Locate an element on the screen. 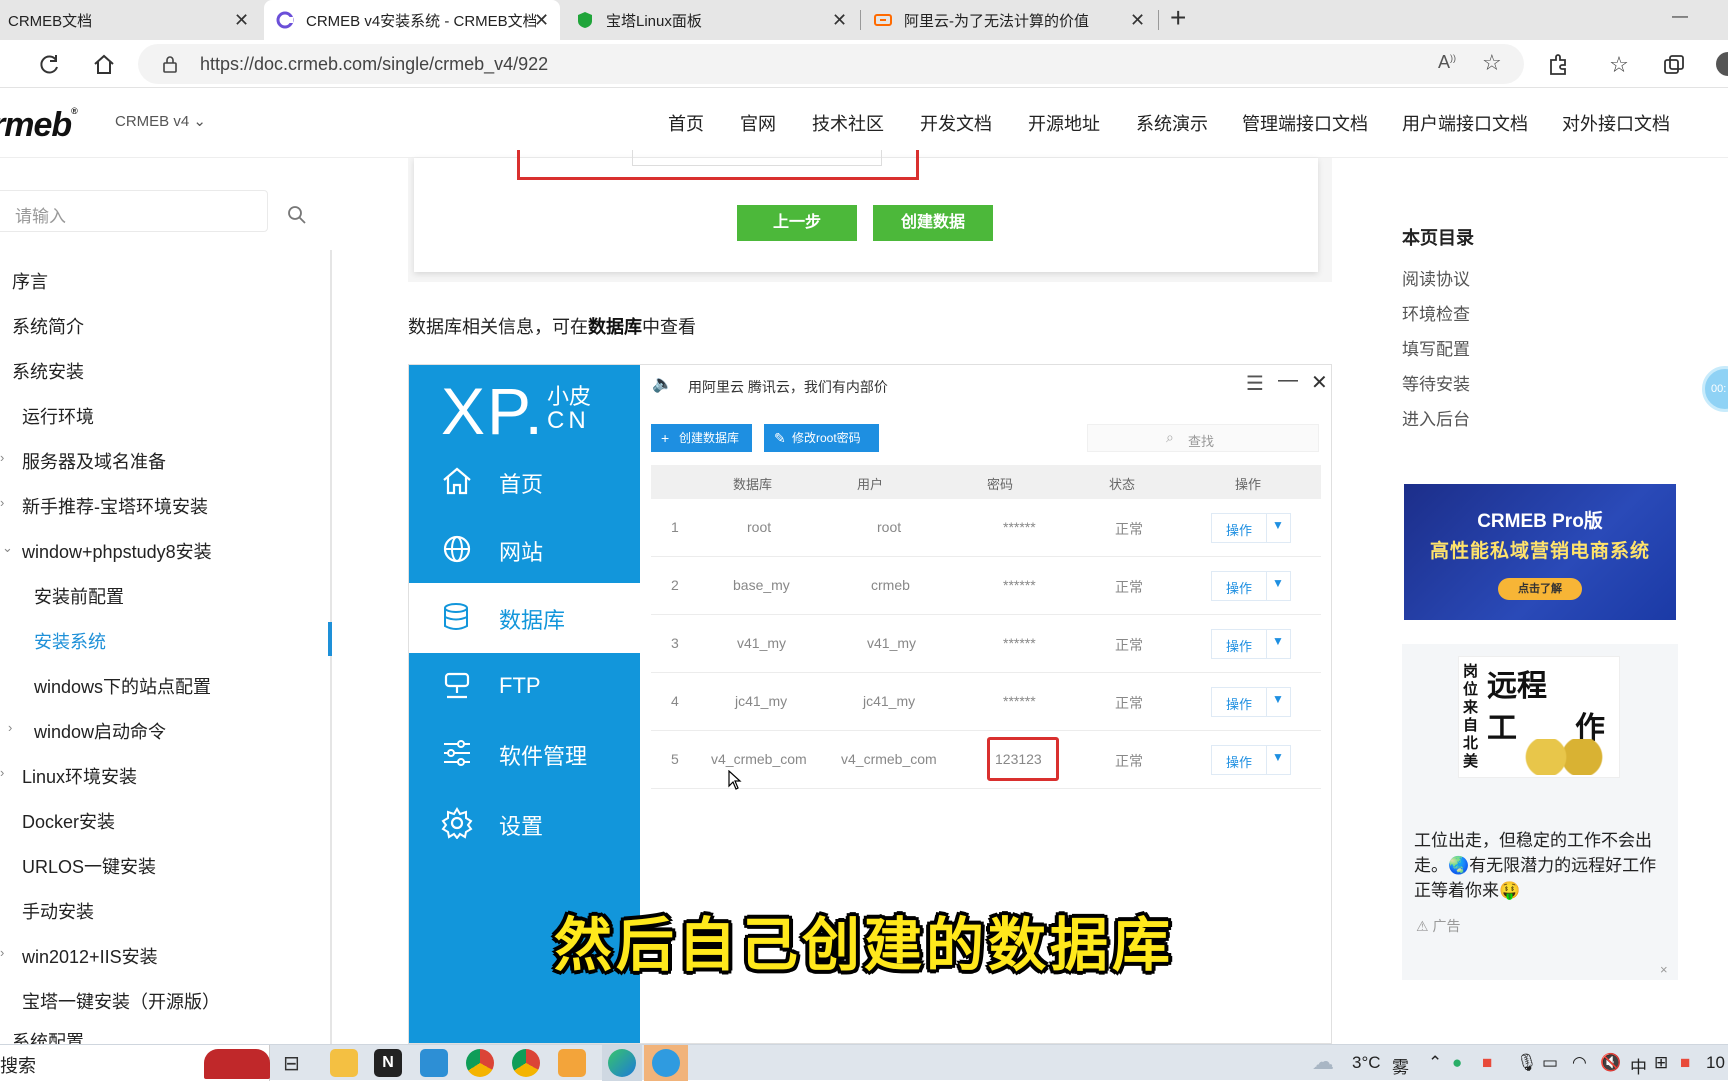 The image size is (1728, 1081). favorite-star-icon: ☆ is located at coordinates (1492, 63).